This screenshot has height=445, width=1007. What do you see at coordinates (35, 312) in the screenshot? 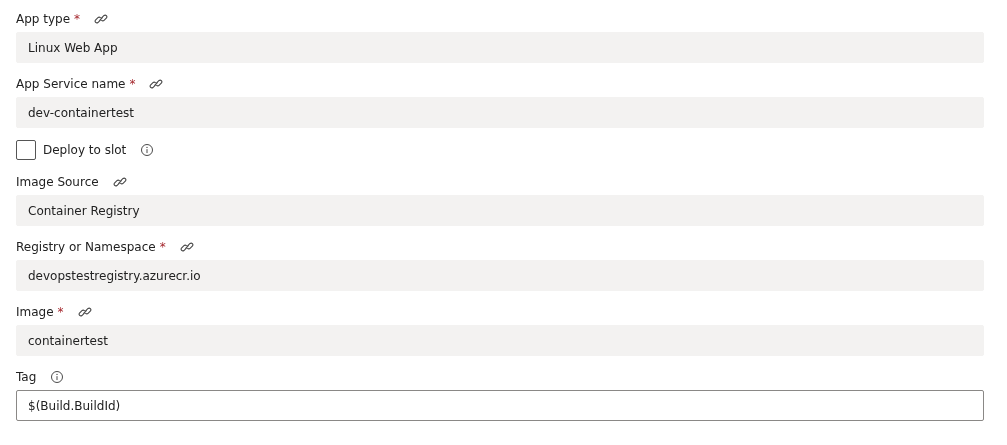
I see `field-label: Image` at bounding box center [35, 312].